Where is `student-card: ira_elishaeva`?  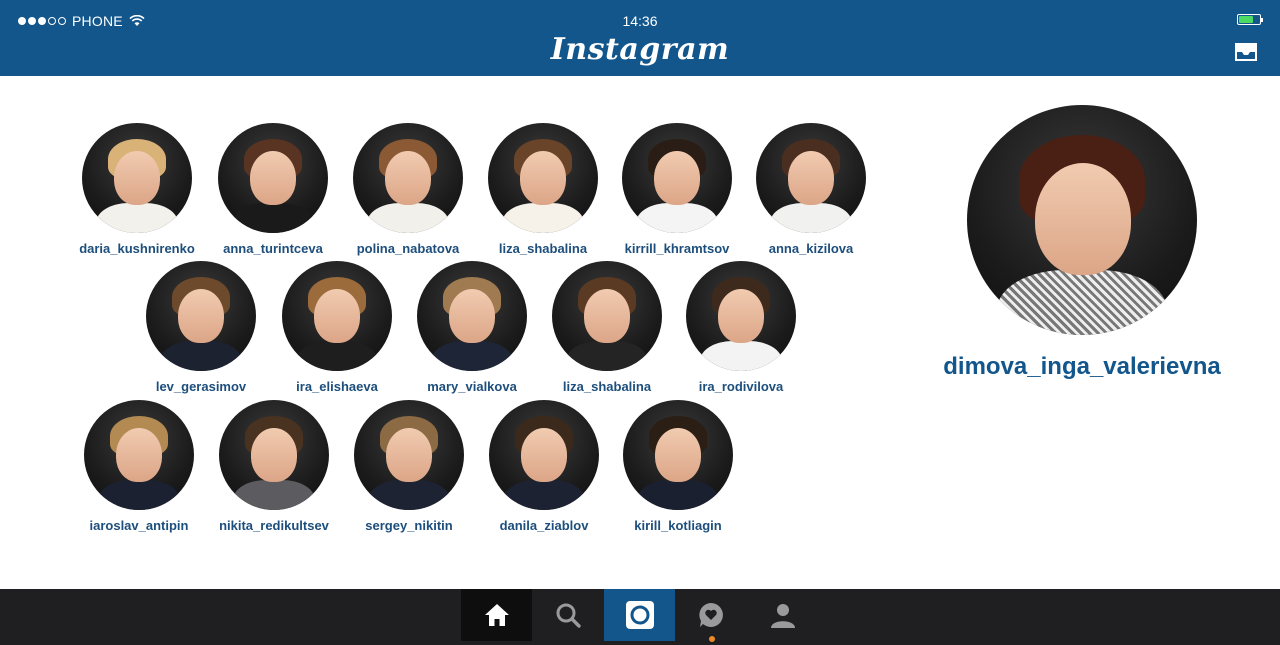 student-card: ira_elishaeva is located at coordinates (337, 327).